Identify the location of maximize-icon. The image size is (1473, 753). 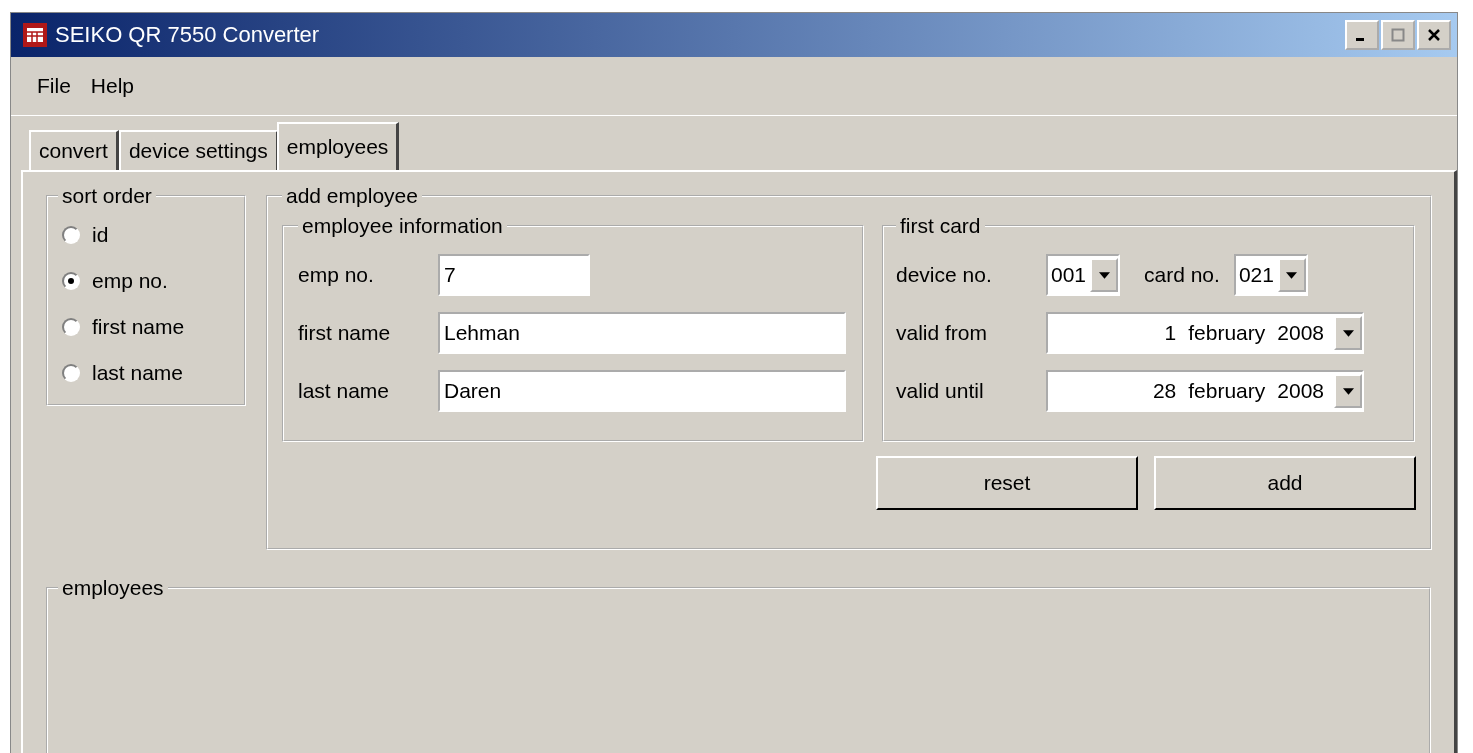
(1398, 35).